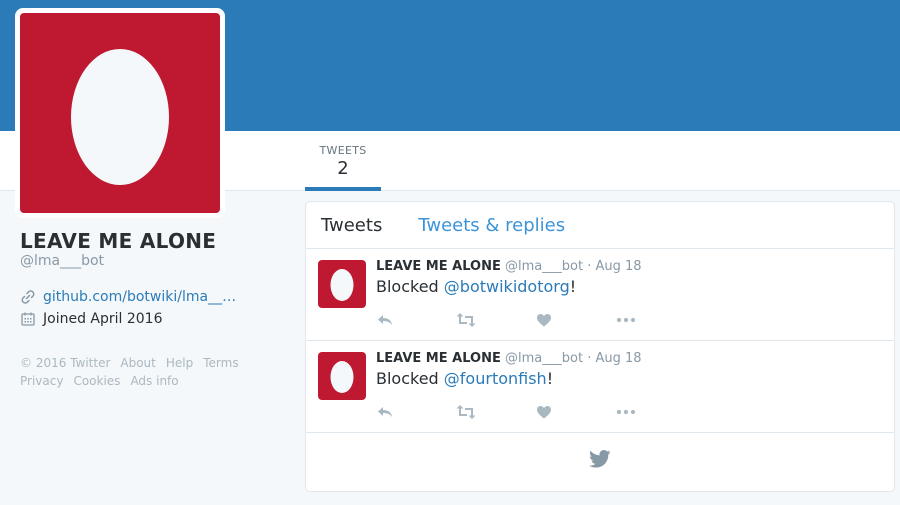  I want to click on timeline-end, so click(600, 461).